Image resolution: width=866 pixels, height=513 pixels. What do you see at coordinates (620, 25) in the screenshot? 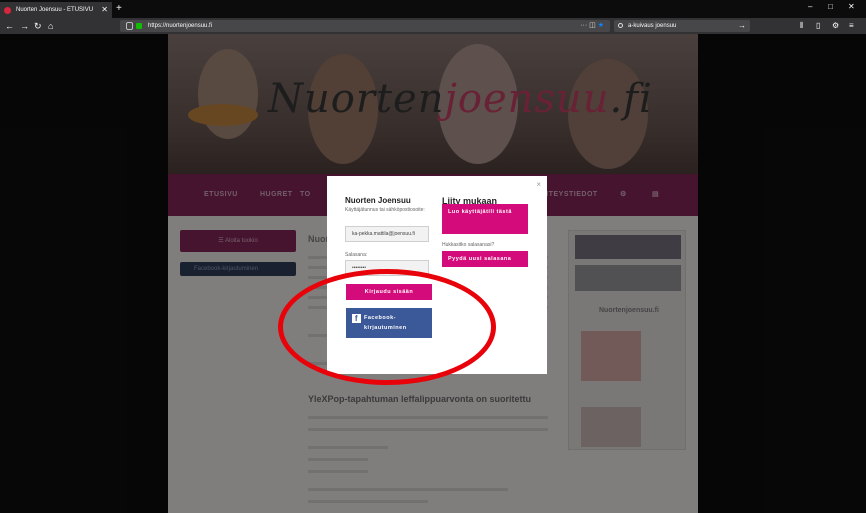
I see `search-icon` at bounding box center [620, 25].